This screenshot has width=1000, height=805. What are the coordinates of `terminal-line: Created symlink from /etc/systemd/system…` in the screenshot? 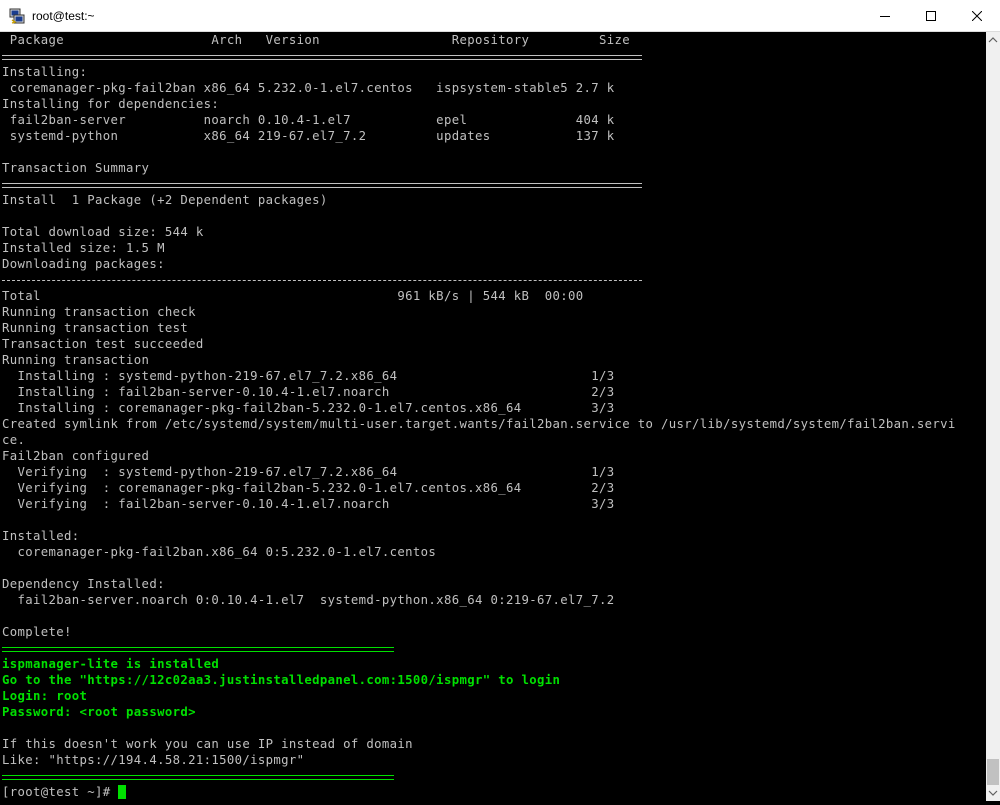 It's located at (479, 424).